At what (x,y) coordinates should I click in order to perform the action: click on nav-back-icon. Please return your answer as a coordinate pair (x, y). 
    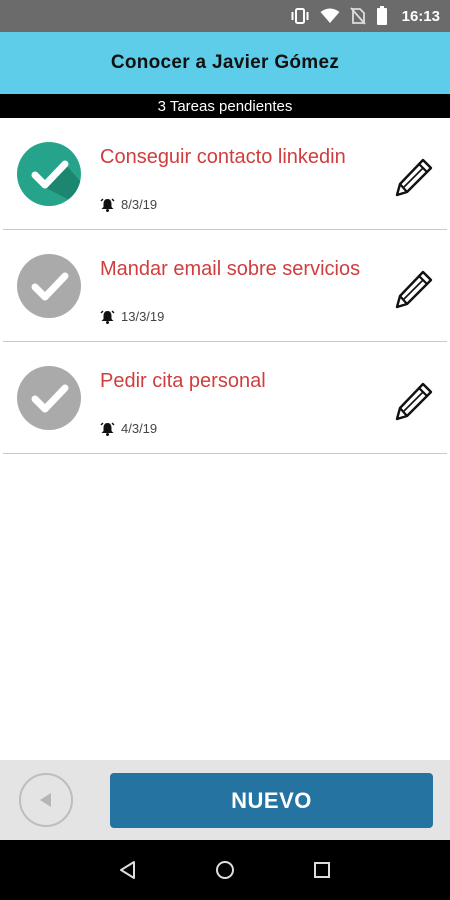
    Looking at the image, I should click on (128, 870).